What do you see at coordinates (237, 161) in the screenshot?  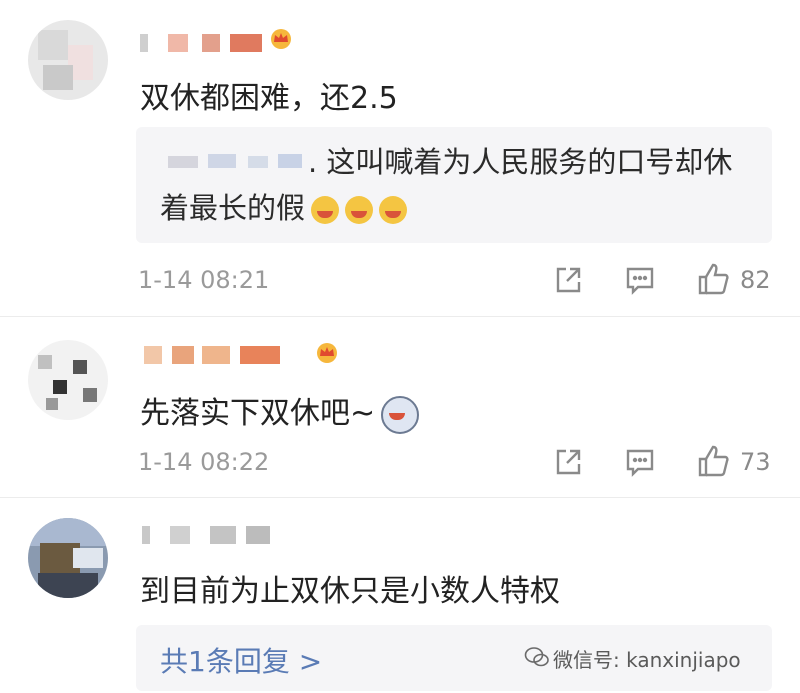 I see `quoted-username-blurred` at bounding box center [237, 161].